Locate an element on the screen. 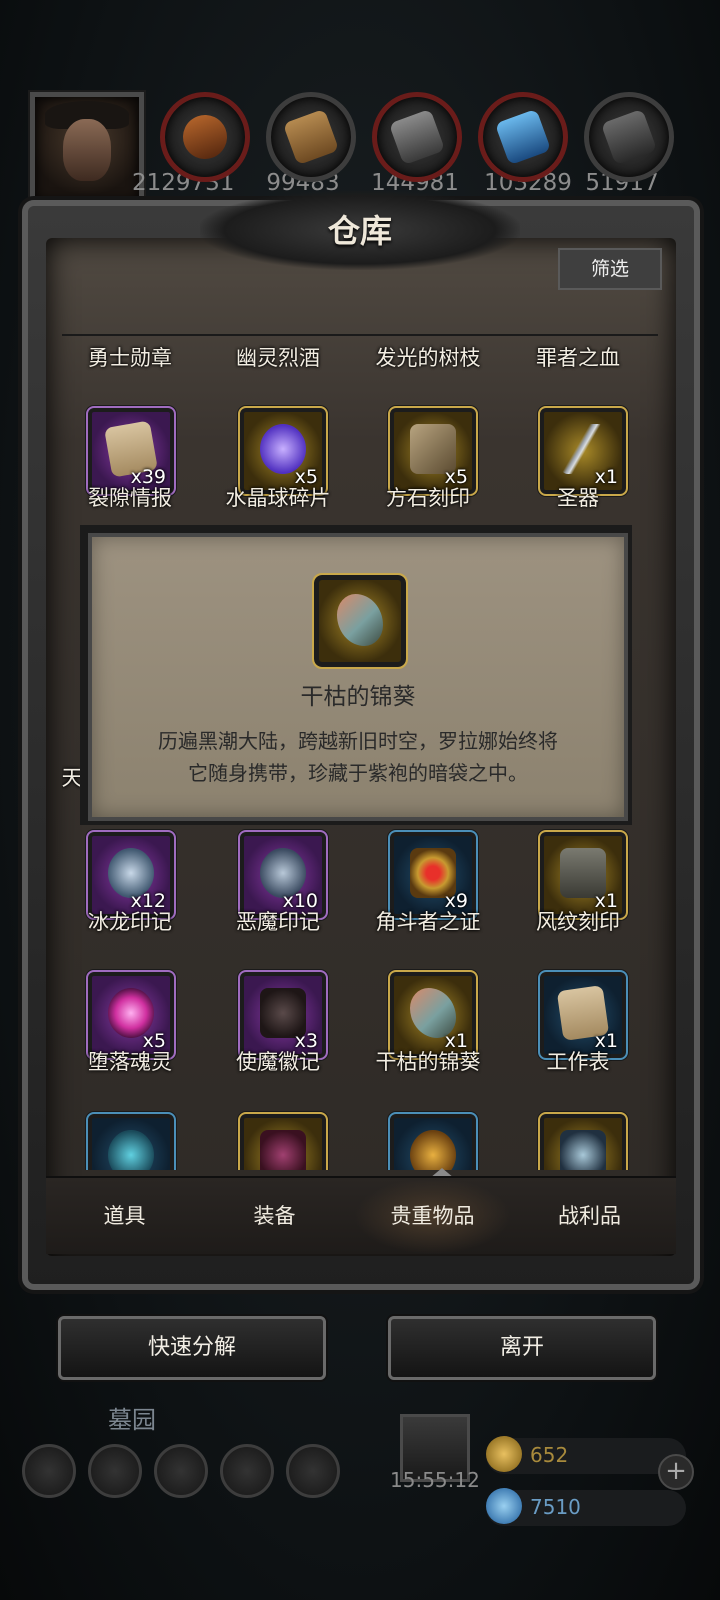  item-label: 圣器 is located at coordinates (578, 498).